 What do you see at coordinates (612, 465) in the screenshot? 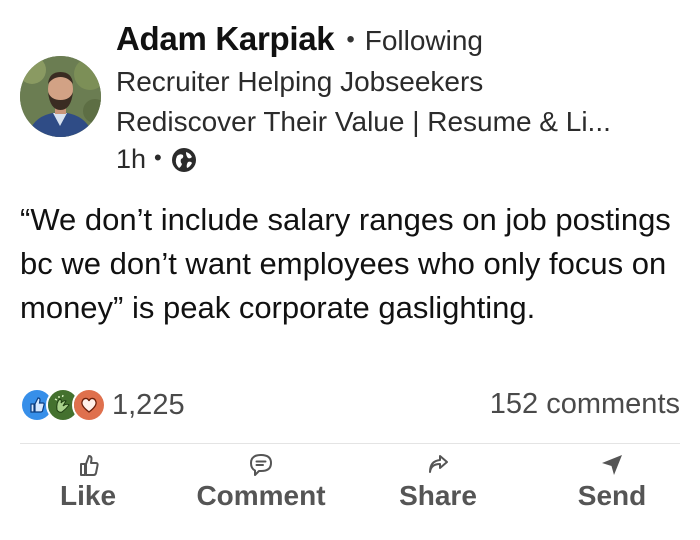
I see `send-icon` at bounding box center [612, 465].